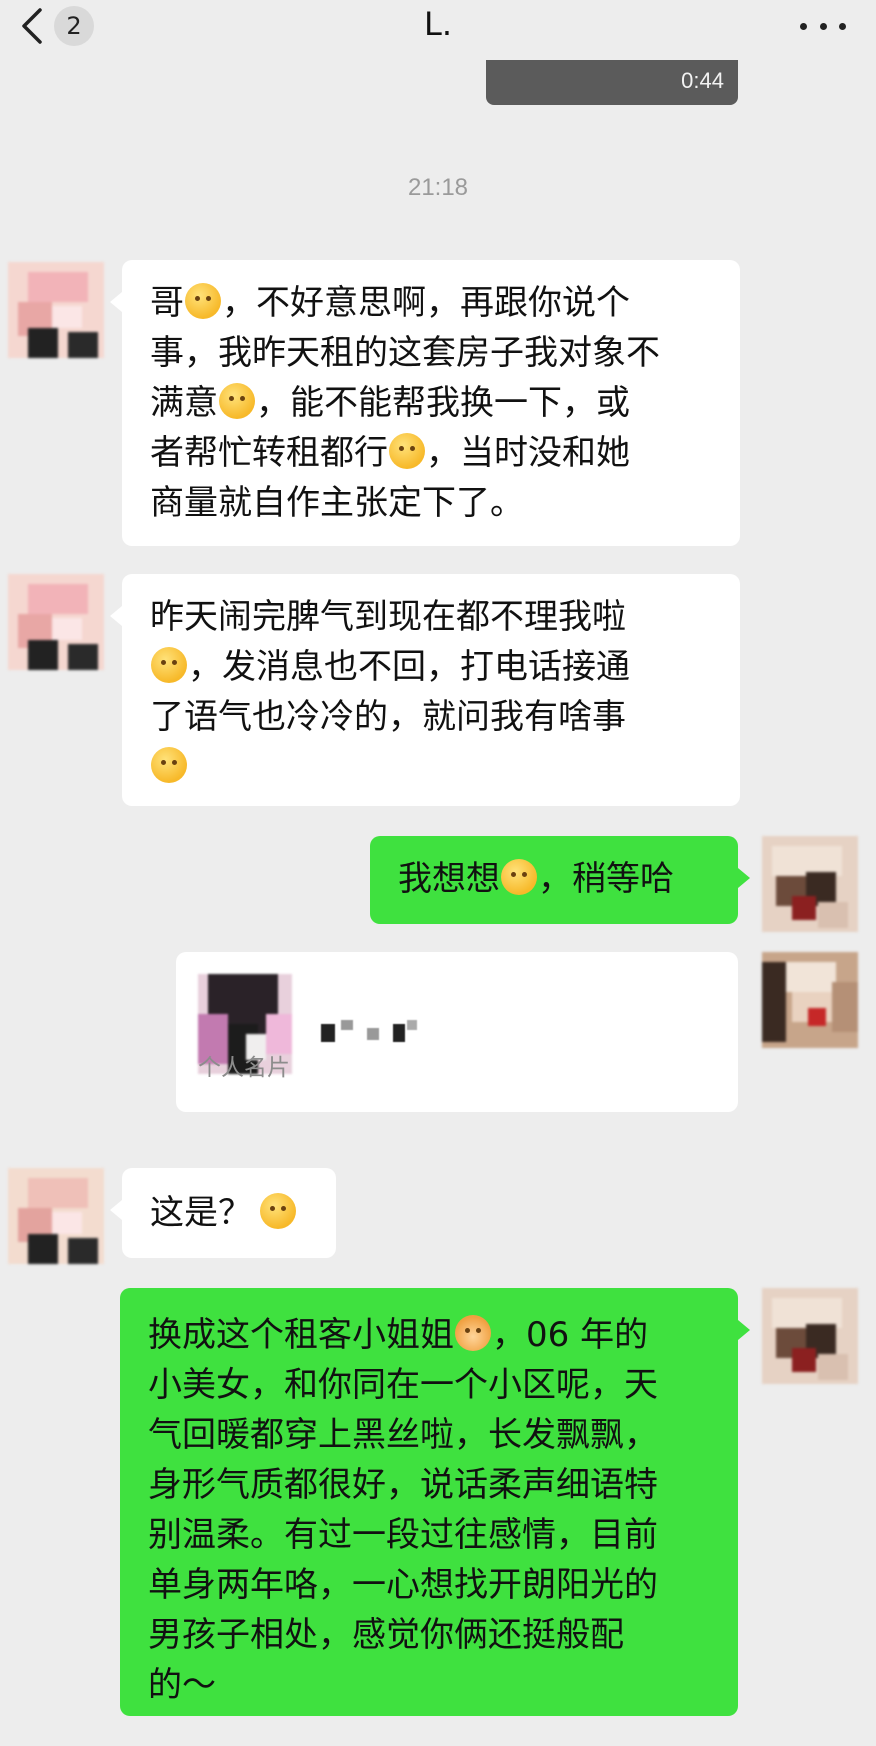  I want to click on text-run: 气回暖都穿上黑丝啦，长发飘飘，, so click(403, 1435).